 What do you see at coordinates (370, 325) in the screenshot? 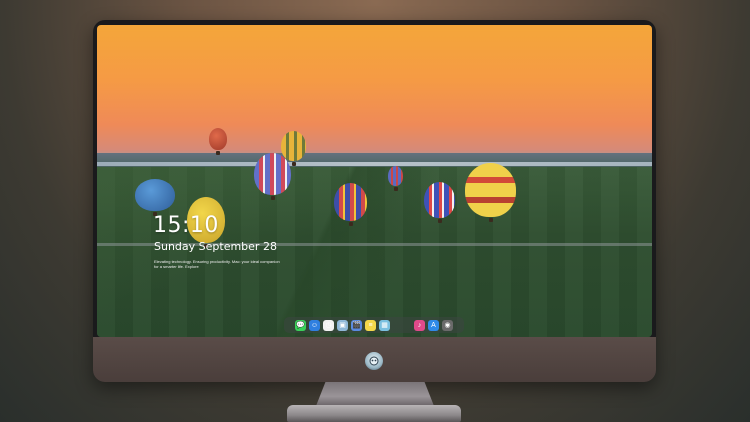
I see `notes-icon: ≡` at bounding box center [370, 325].